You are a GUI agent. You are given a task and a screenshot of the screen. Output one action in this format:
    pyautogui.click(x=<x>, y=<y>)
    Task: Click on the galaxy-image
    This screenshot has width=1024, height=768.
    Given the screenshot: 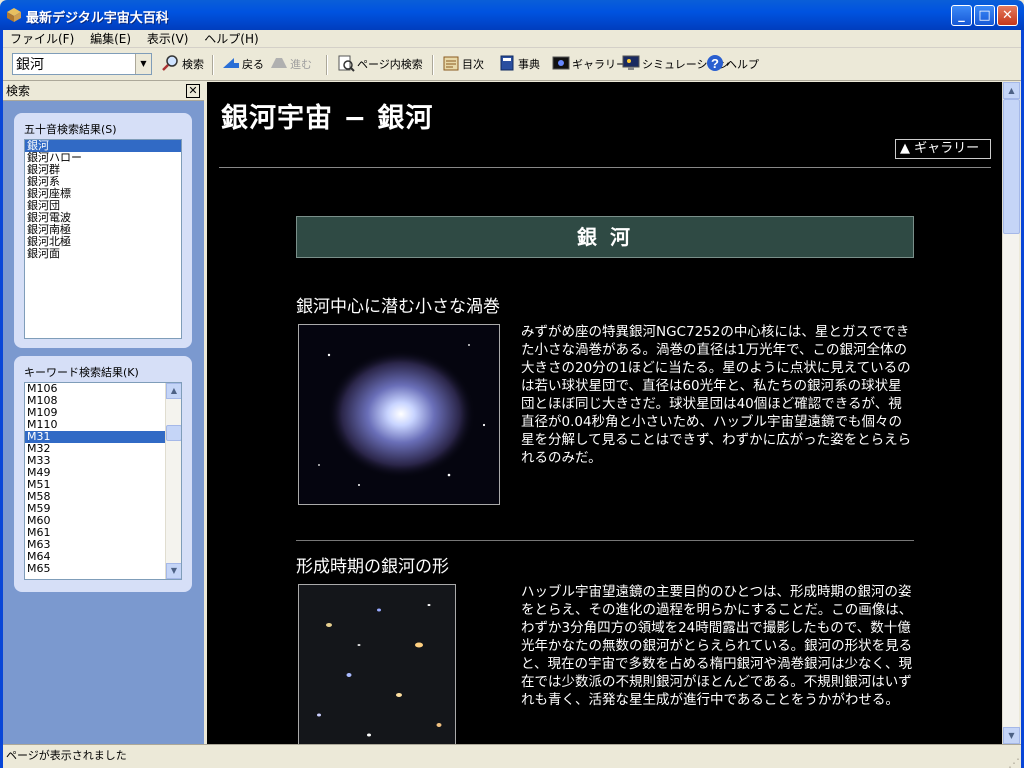 What is the action you would take?
    pyautogui.click(x=399, y=414)
    